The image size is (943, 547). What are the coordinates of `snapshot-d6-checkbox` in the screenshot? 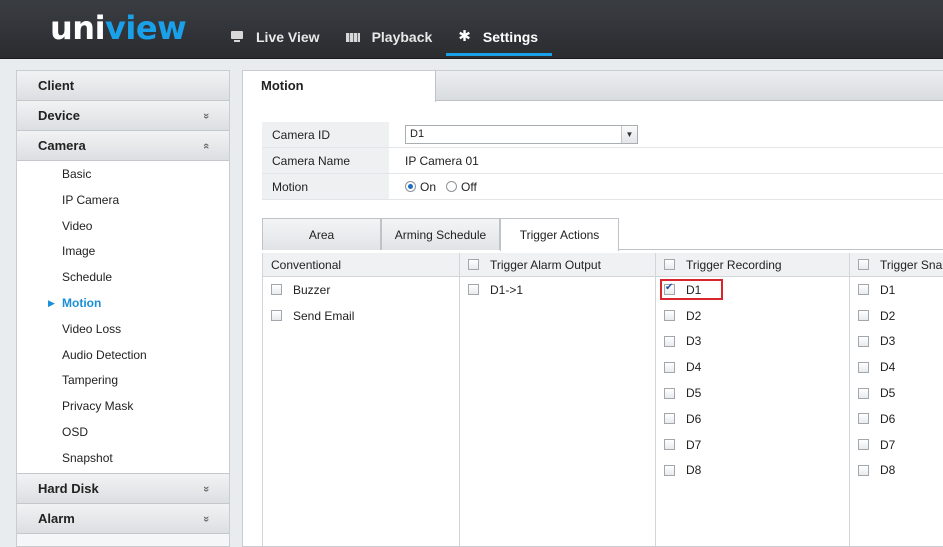 It's located at (863, 419).